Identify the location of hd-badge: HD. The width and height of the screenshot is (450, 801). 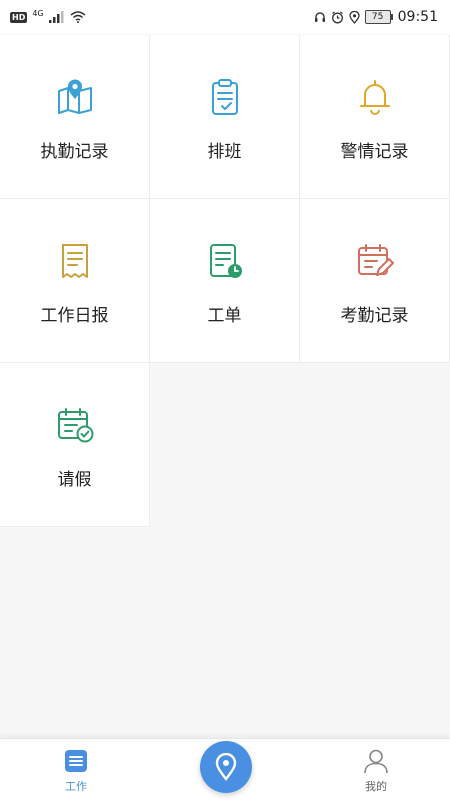
(19, 17).